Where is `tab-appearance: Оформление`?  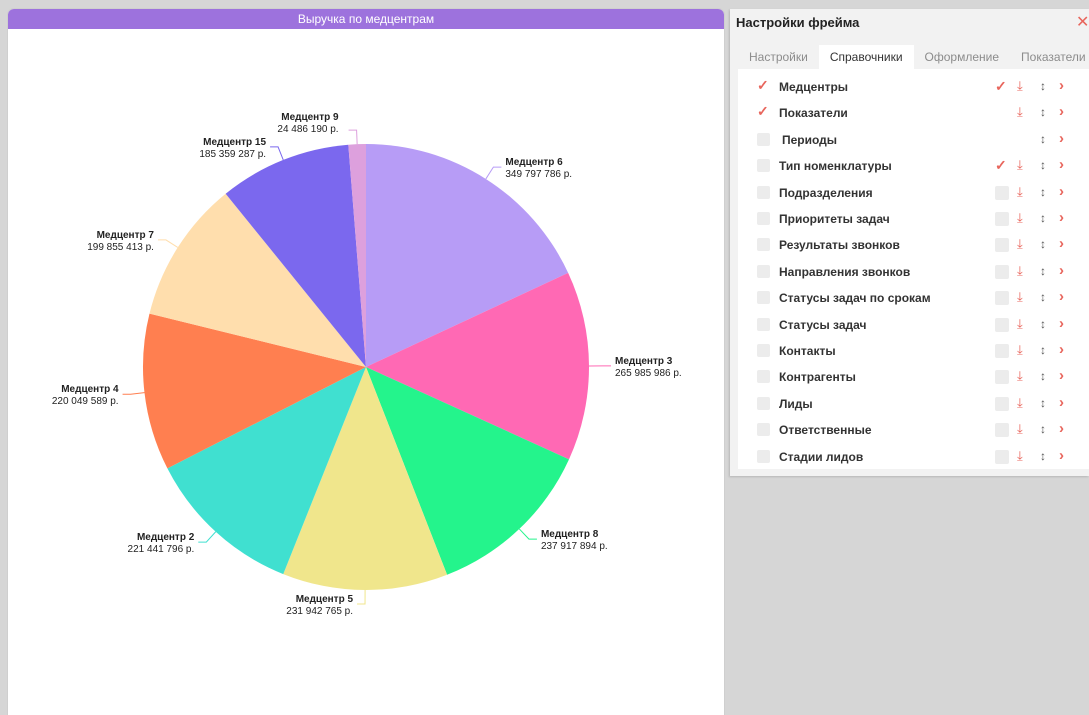
tab-appearance: Оформление is located at coordinates (962, 57).